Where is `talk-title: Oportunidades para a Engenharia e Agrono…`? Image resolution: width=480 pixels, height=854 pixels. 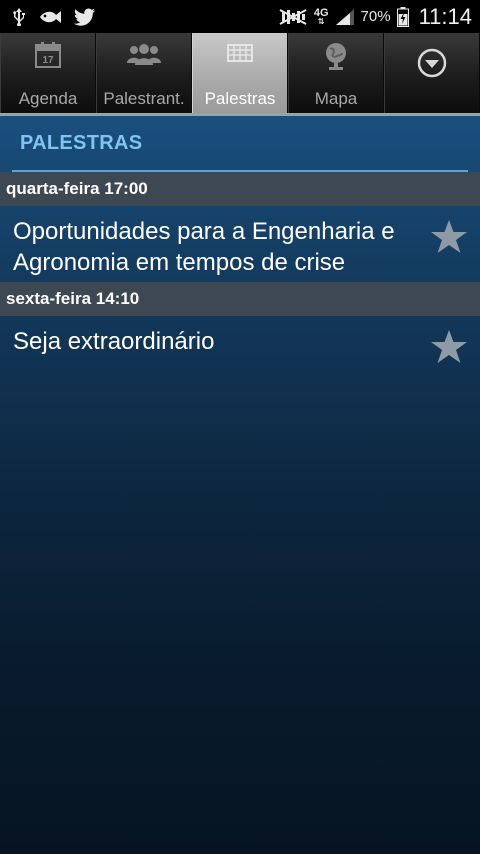
talk-title: Oportunidades para a Engenharia e Agrono… is located at coordinates (204, 247).